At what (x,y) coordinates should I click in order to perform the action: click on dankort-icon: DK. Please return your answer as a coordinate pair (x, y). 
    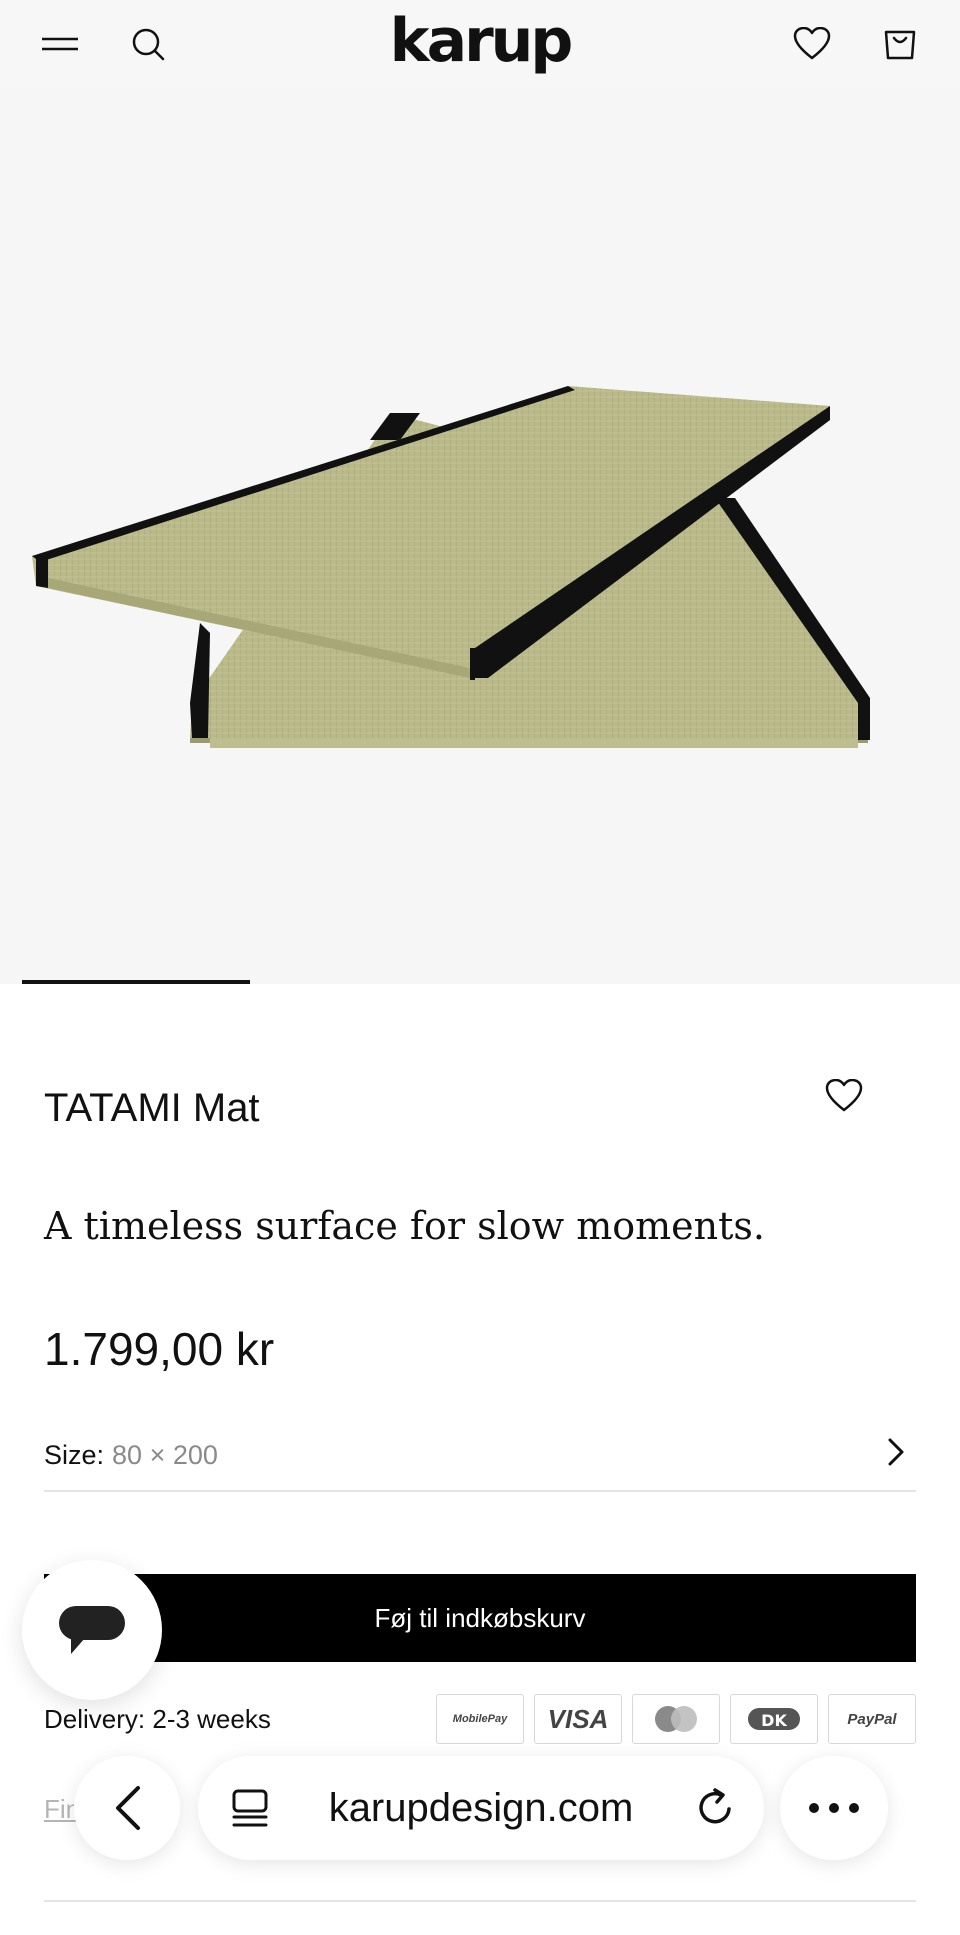
    Looking at the image, I should click on (774, 1719).